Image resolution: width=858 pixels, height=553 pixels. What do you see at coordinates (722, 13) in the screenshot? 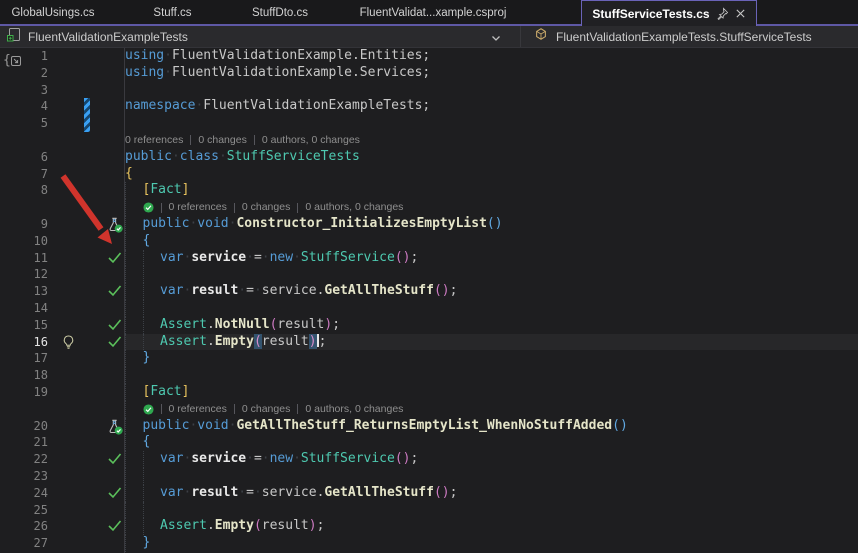
I see `pin-icon` at bounding box center [722, 13].